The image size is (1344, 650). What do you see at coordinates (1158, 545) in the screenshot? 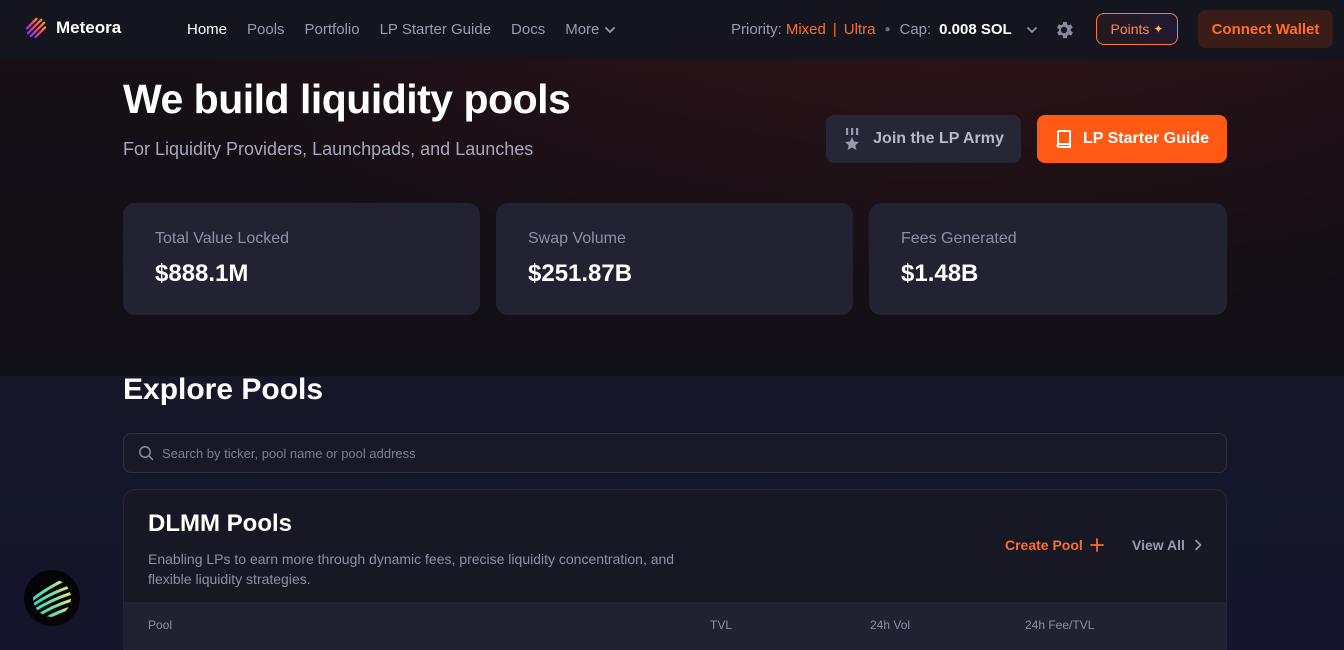
I see `view-all-label: View All` at bounding box center [1158, 545].